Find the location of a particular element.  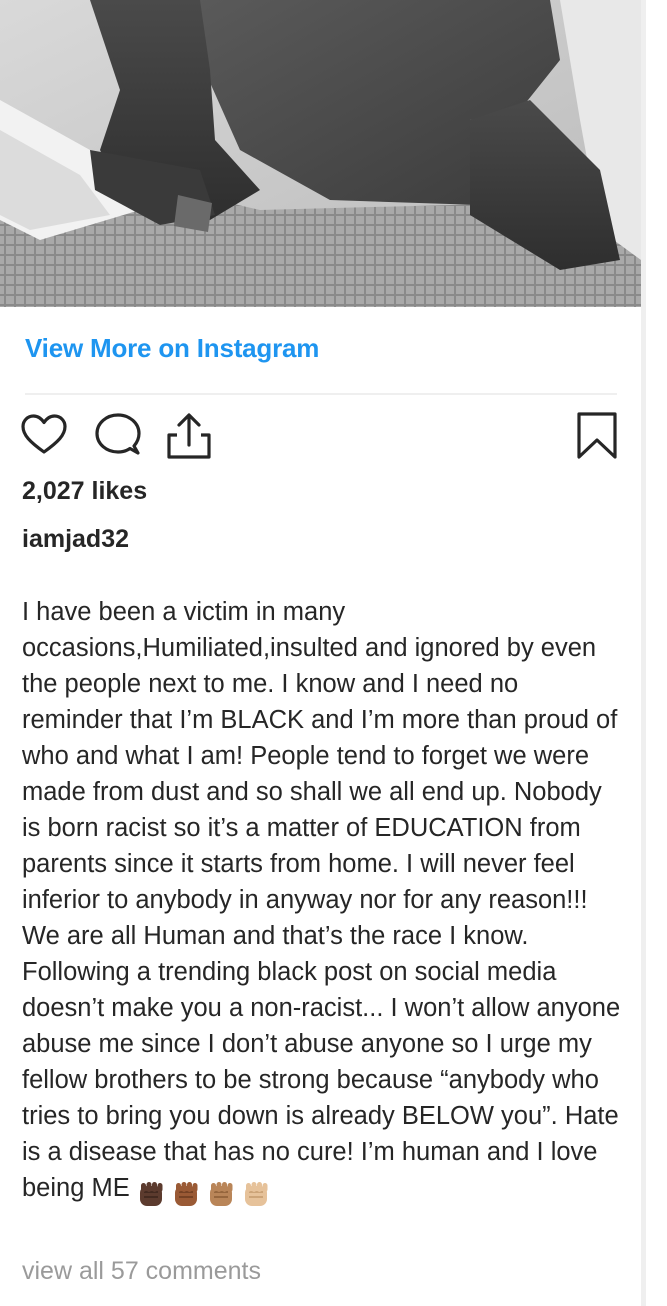

heart-icon is located at coordinates (44, 434).